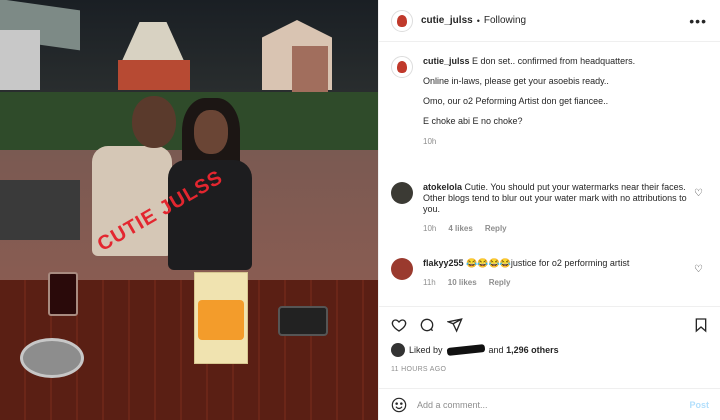 This screenshot has width=720, height=420. Describe the element at coordinates (505, 20) in the screenshot. I see `following-button: Following` at that location.